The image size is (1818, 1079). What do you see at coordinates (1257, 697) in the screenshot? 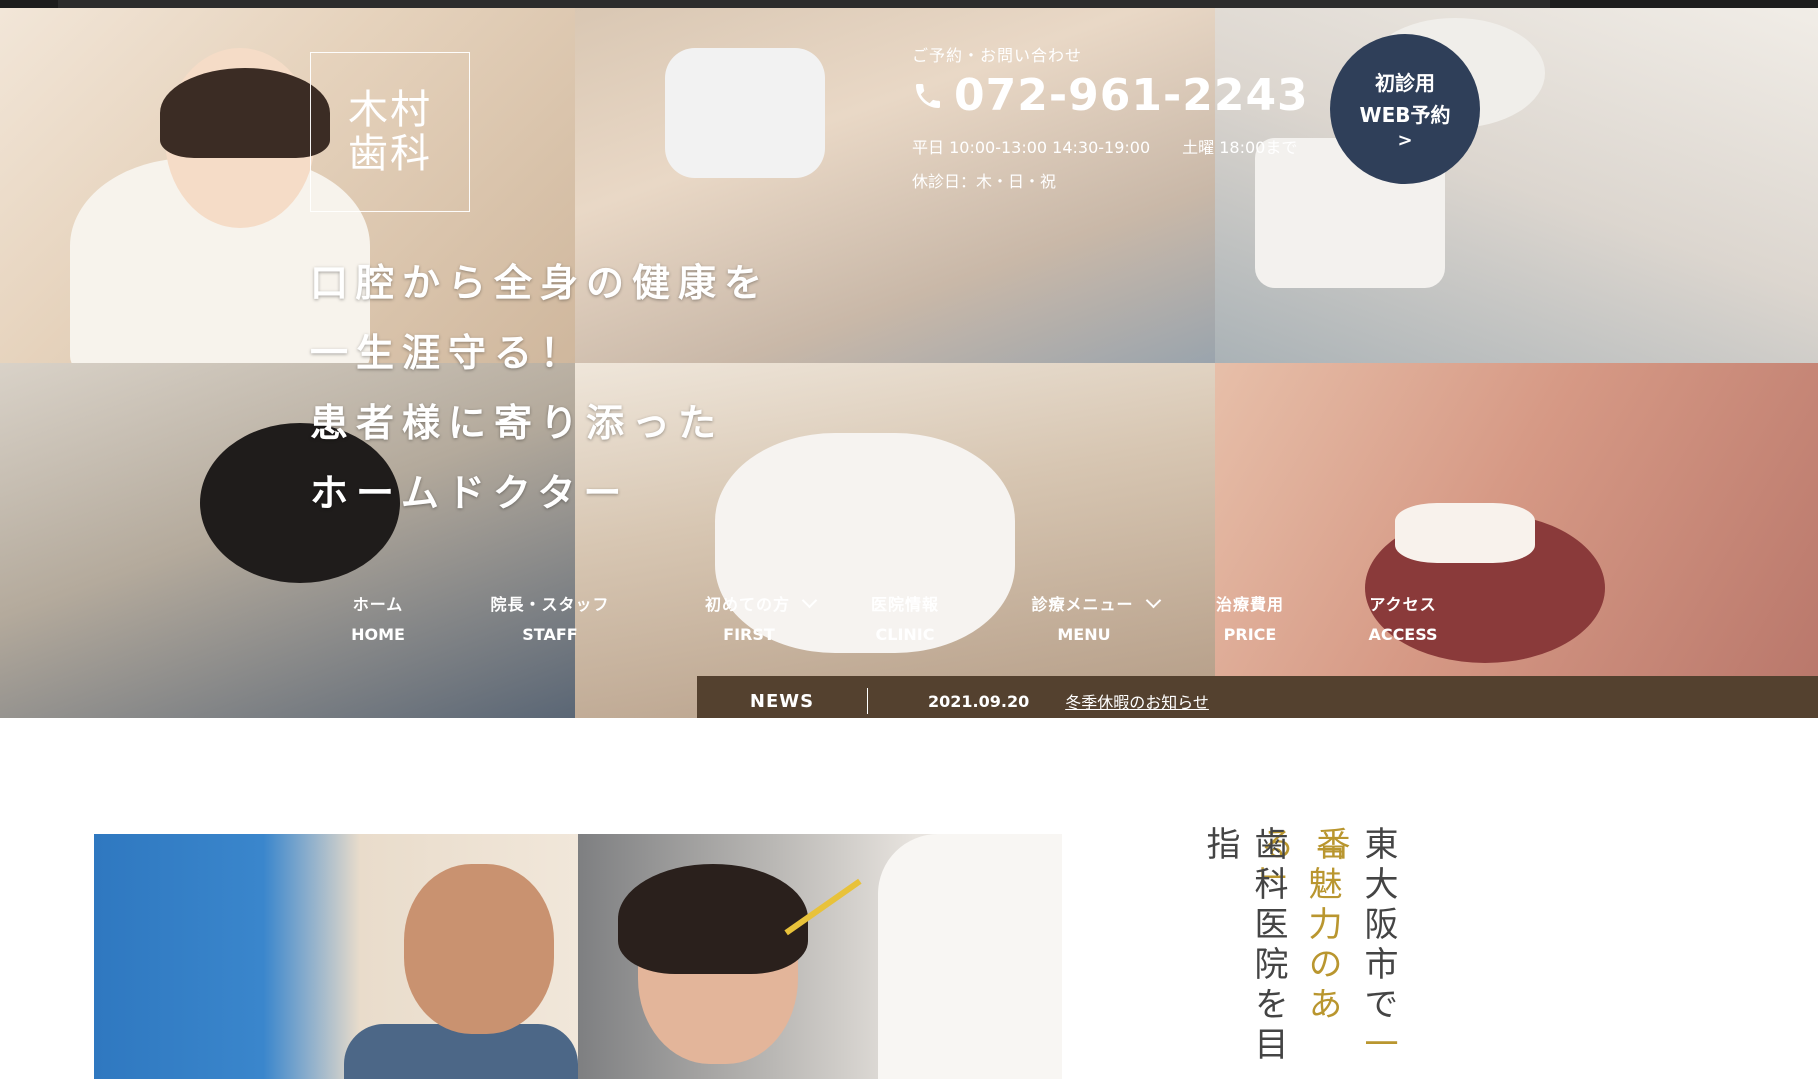
I see `news-bar: NEWS 2021.09.20 冬季休暇のお知らせ` at bounding box center [1257, 697].